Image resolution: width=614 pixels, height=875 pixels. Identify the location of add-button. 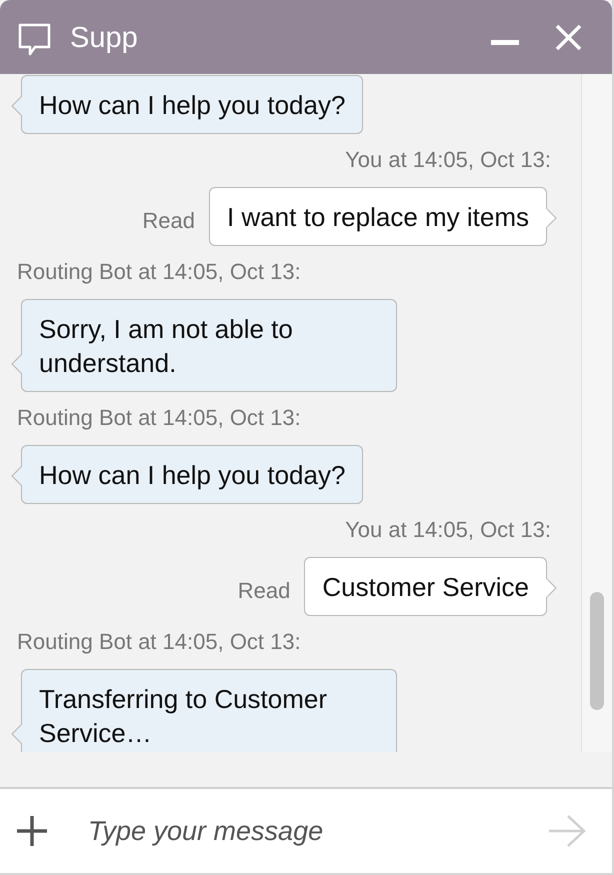
(32, 831).